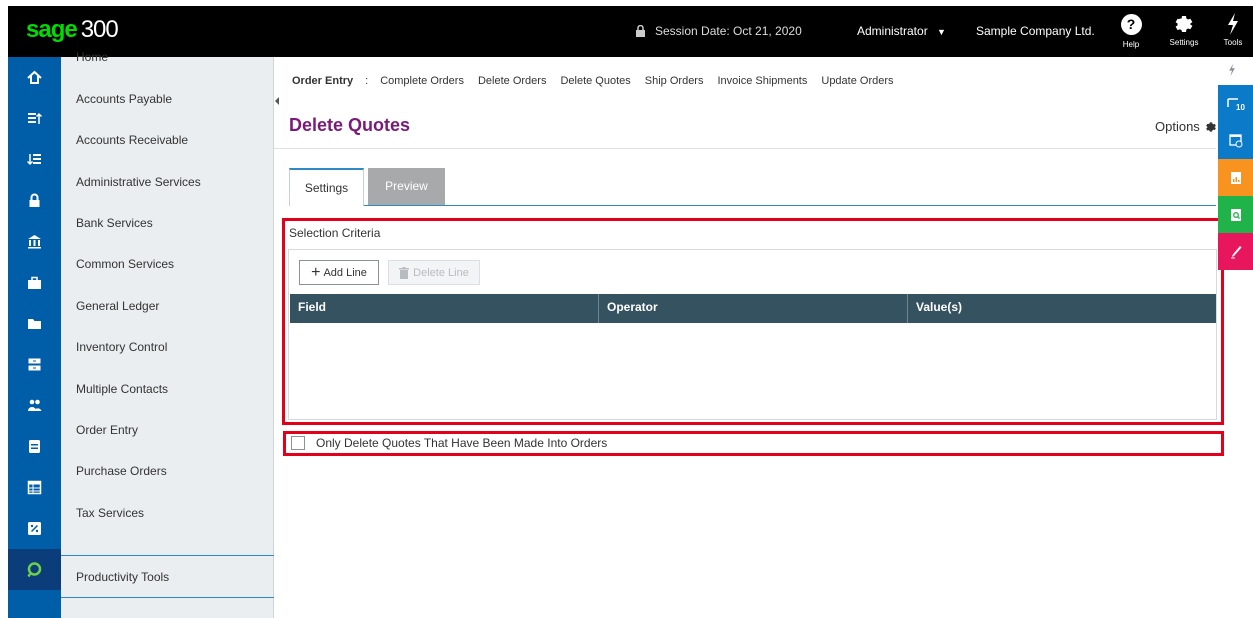 This screenshot has height=618, width=1253. What do you see at coordinates (1062, 308) in the screenshot?
I see `column-header-values: Value(s)` at bounding box center [1062, 308].